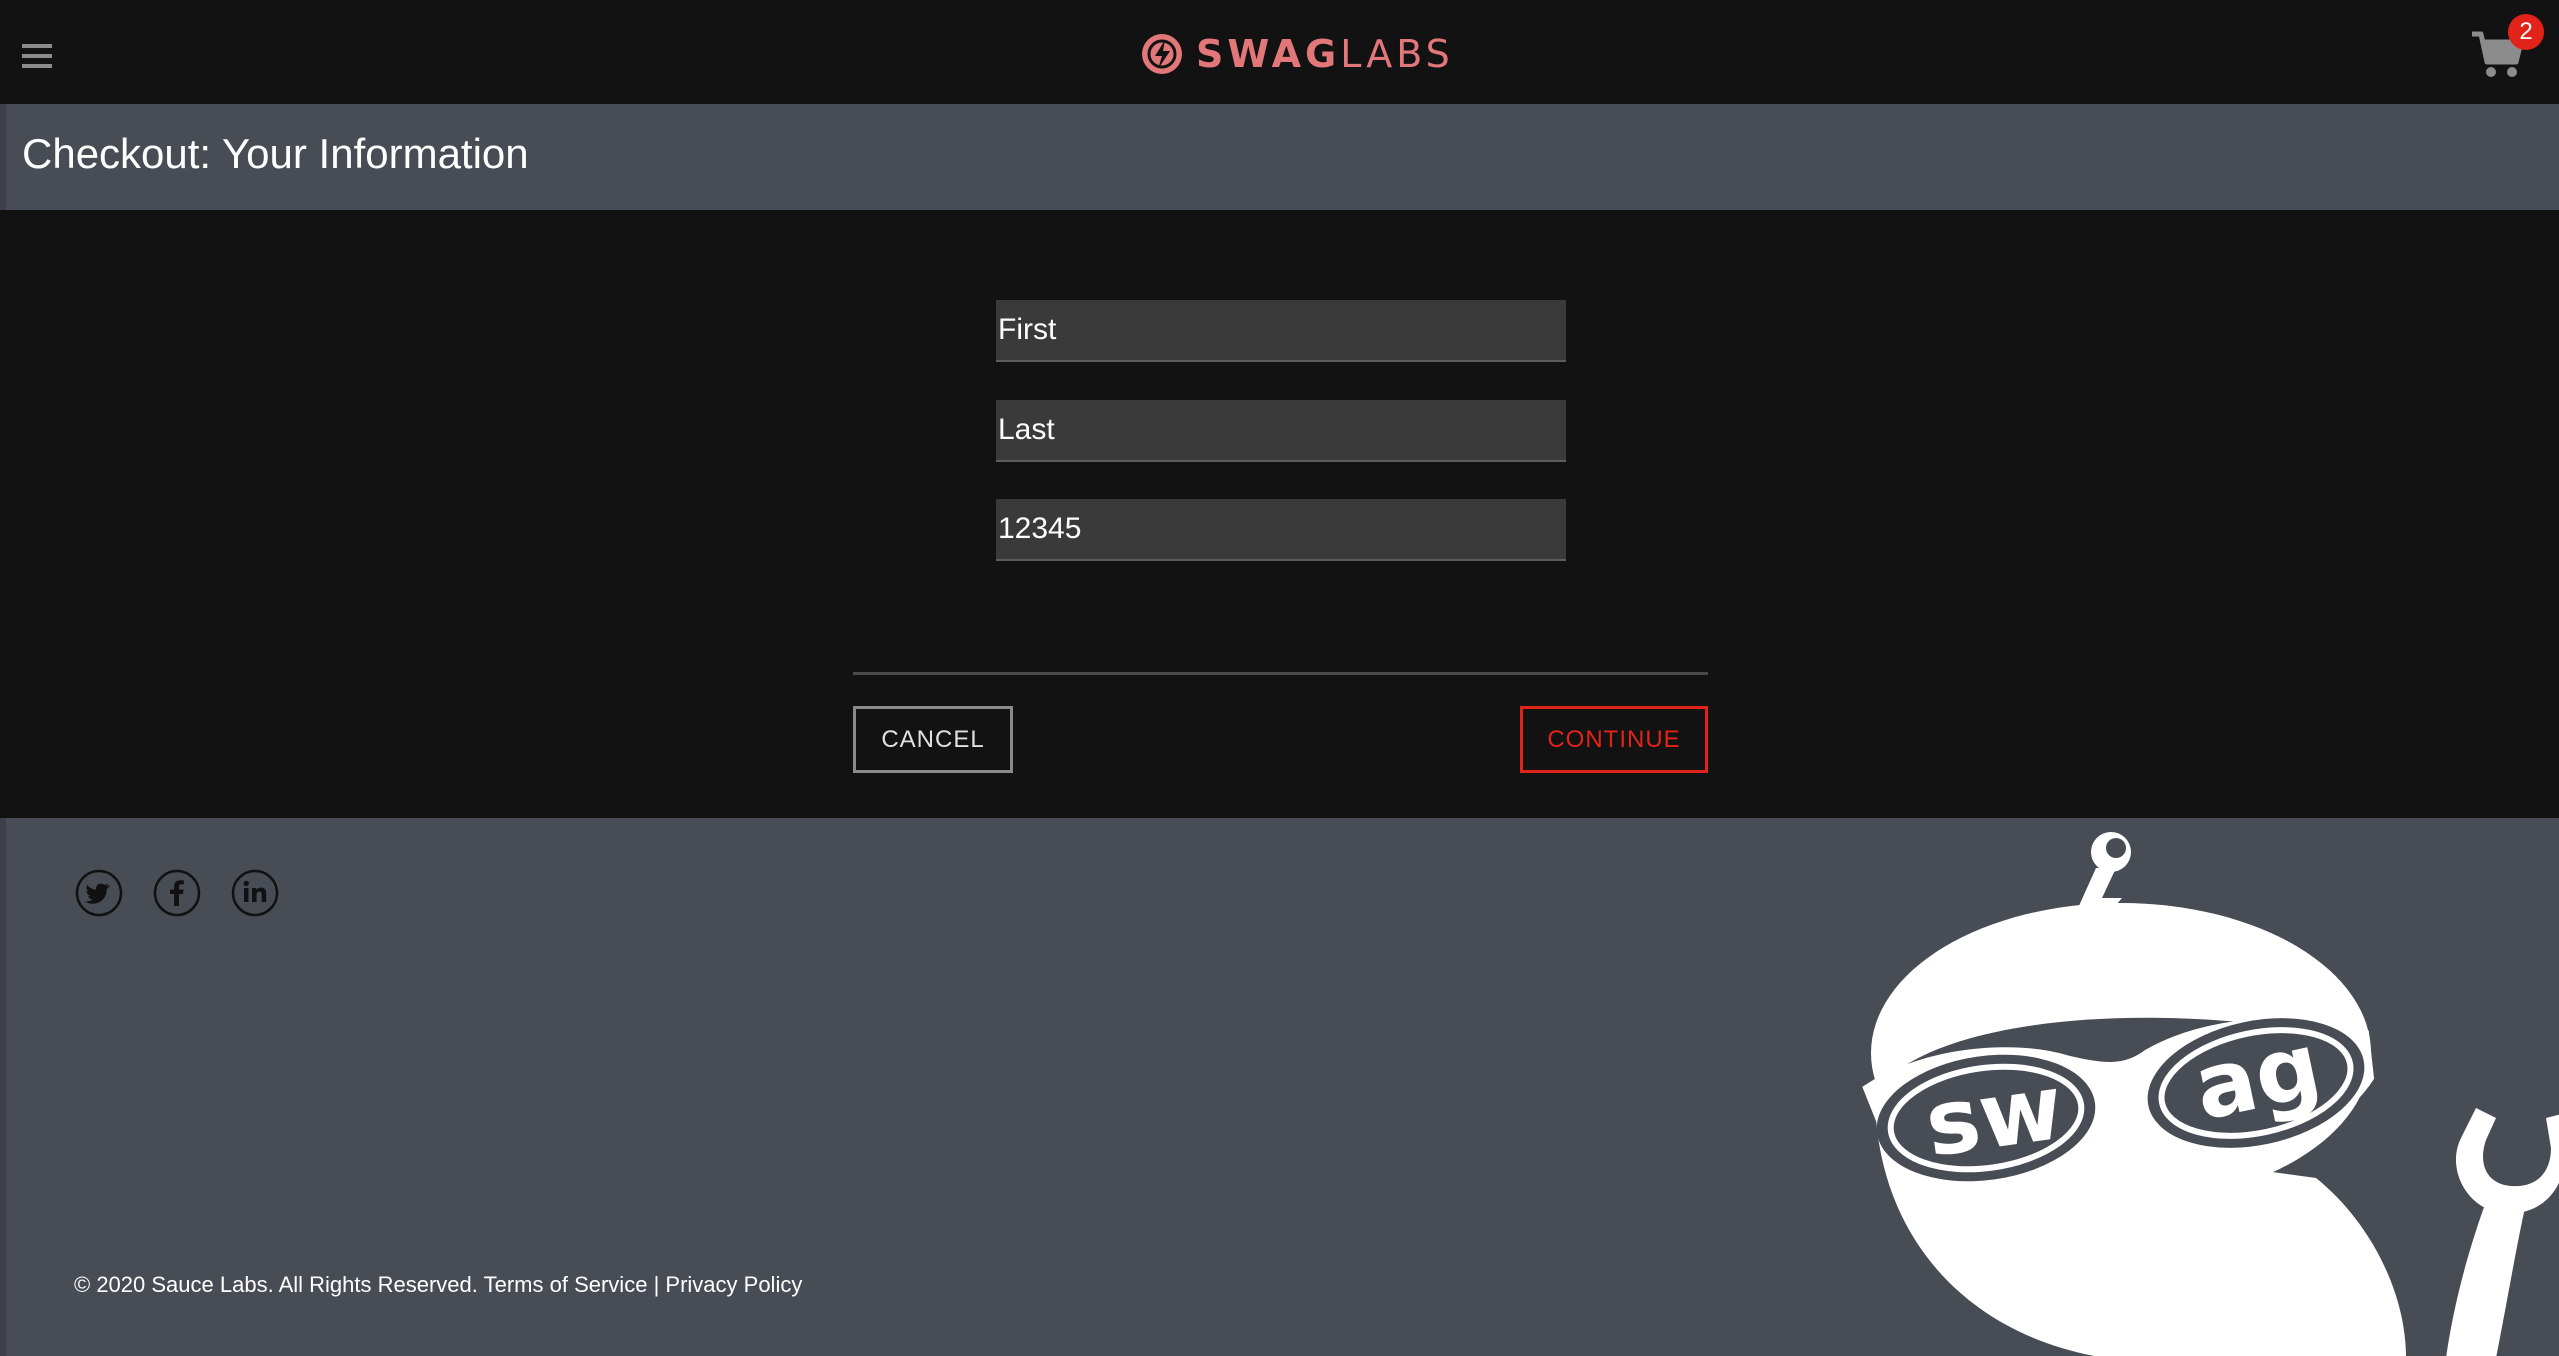 Image resolution: width=2559 pixels, height=1356 pixels. I want to click on swag-labs-logo: SWAGLABS, so click(1297, 54).